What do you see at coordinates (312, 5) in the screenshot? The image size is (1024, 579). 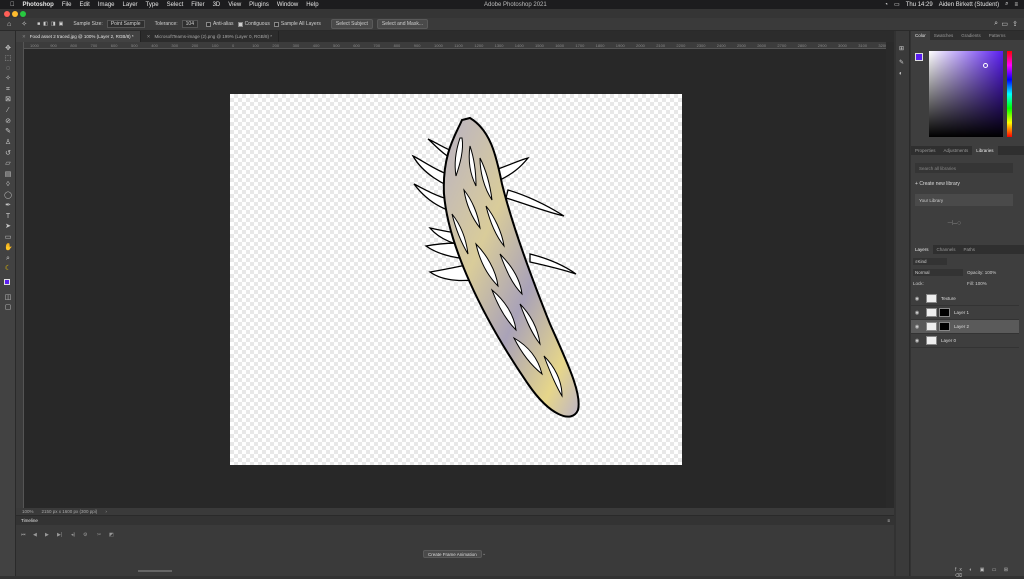 I see `menu-help: Help` at bounding box center [312, 5].